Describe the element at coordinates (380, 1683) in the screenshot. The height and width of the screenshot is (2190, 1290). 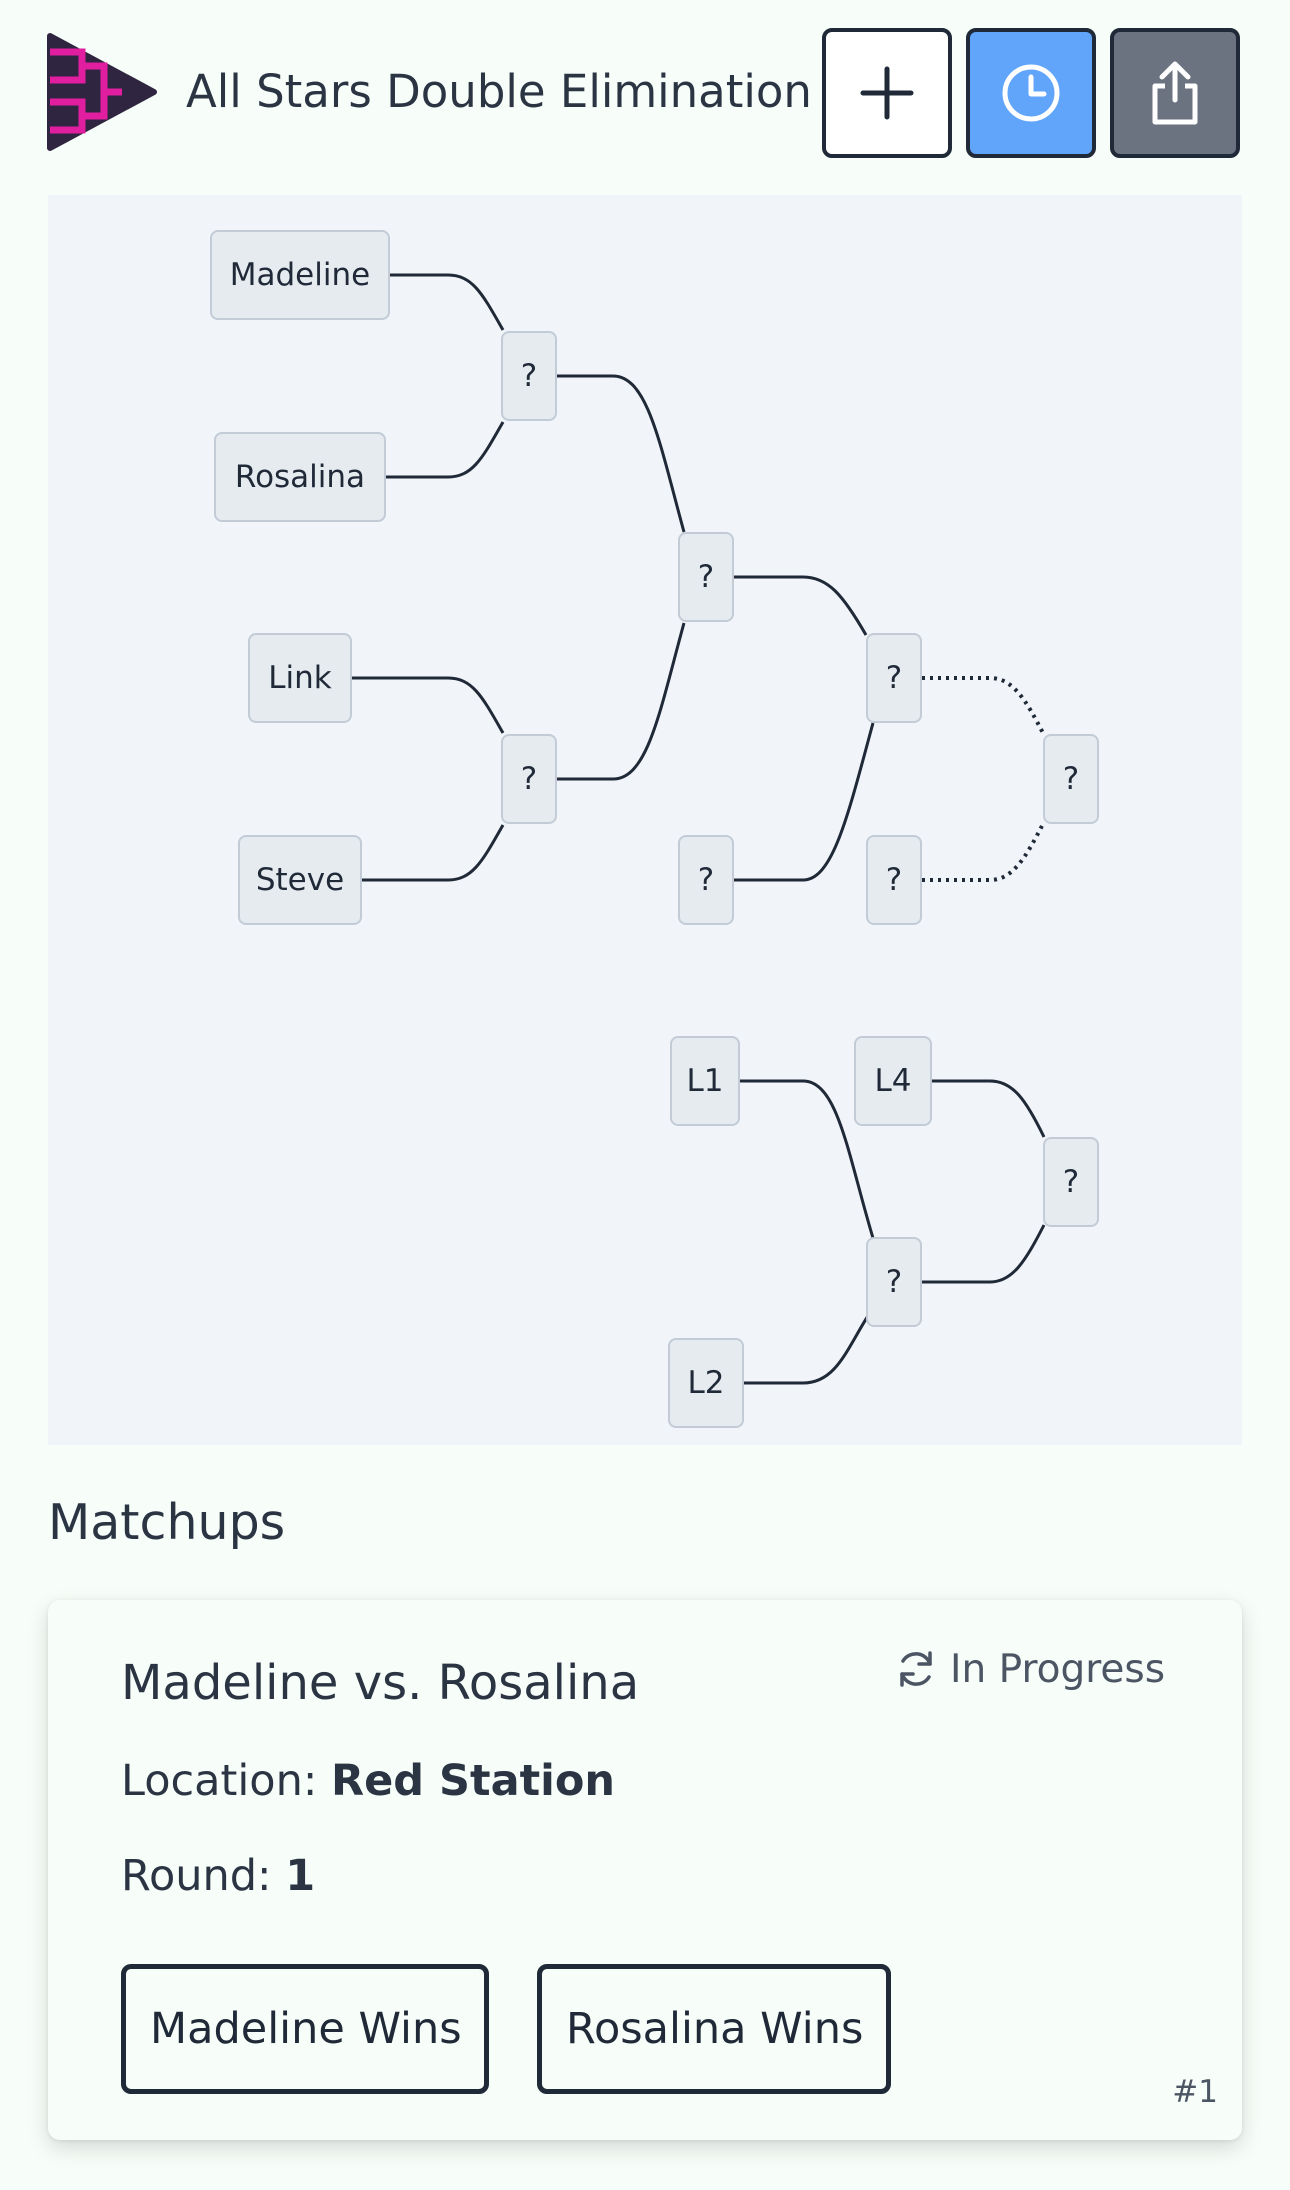
I see `matchup-title: Madeline vs. Rosalina` at that location.